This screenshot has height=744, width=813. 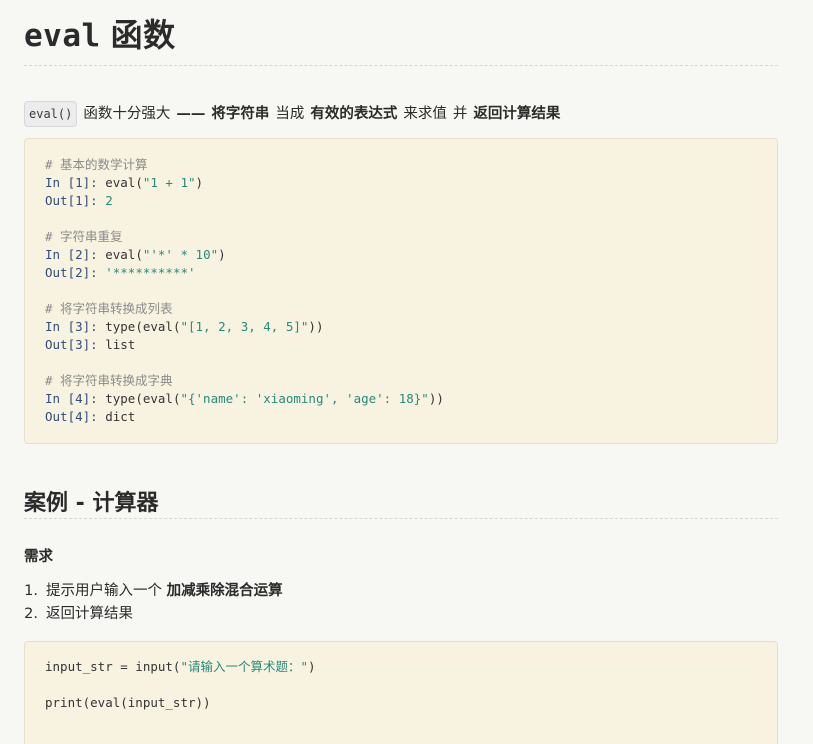 I want to click on intro-text-1: 函数十分强大, so click(x=127, y=114).